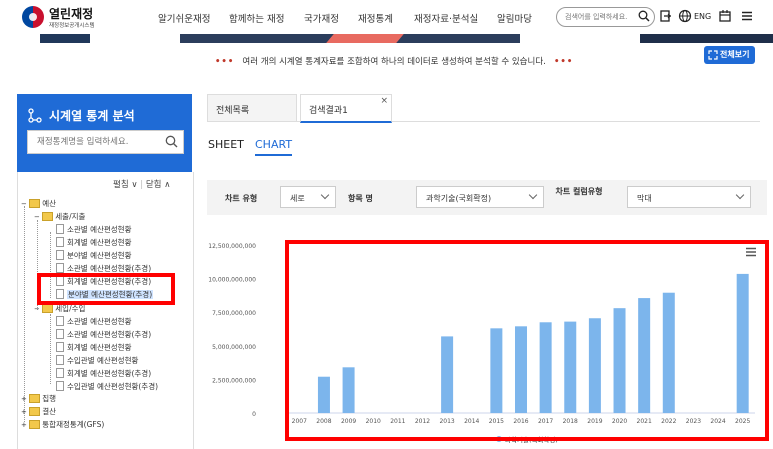 The width and height of the screenshot is (773, 449). What do you see at coordinates (689, 197) in the screenshot?
I see `series-type-select: 막대` at bounding box center [689, 197].